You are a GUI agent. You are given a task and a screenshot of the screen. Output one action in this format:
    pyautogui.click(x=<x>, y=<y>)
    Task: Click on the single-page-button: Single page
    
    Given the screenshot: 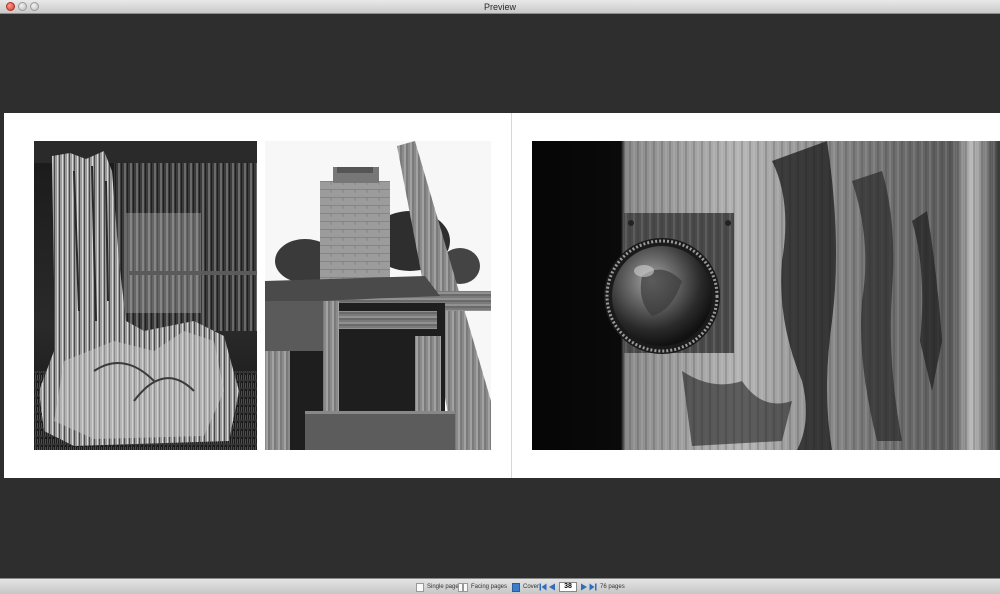 What is the action you would take?
    pyautogui.click(x=437, y=587)
    